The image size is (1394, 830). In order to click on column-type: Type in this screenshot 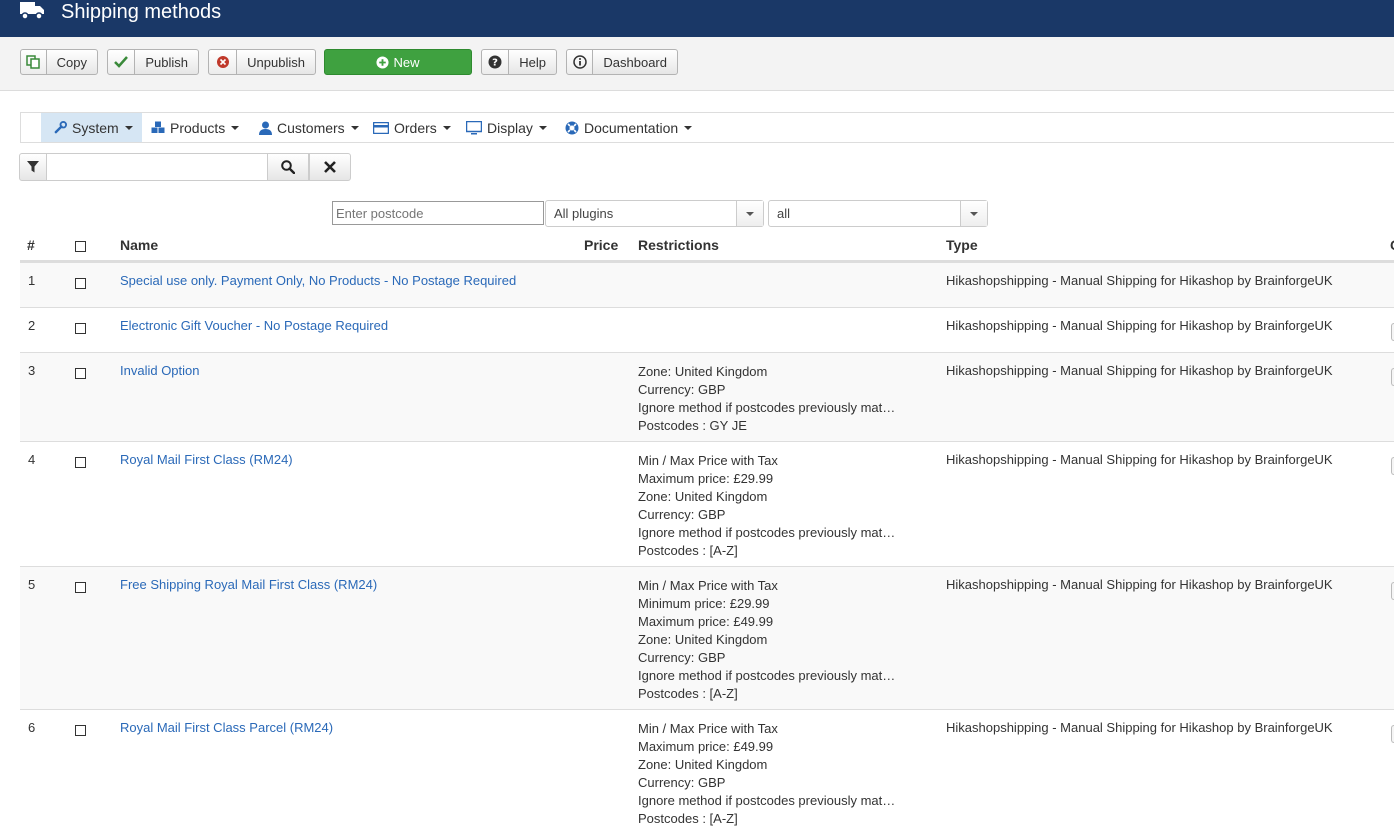, I will do `click(962, 245)`.